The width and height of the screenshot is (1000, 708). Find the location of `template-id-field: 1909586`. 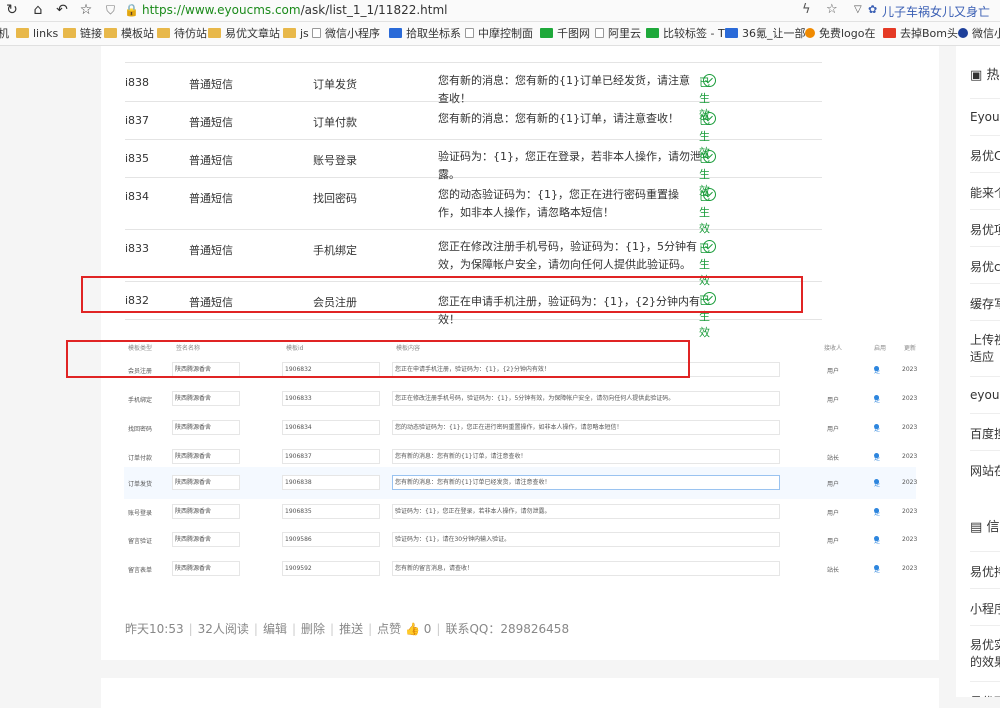

template-id-field: 1909586 is located at coordinates (331, 539).